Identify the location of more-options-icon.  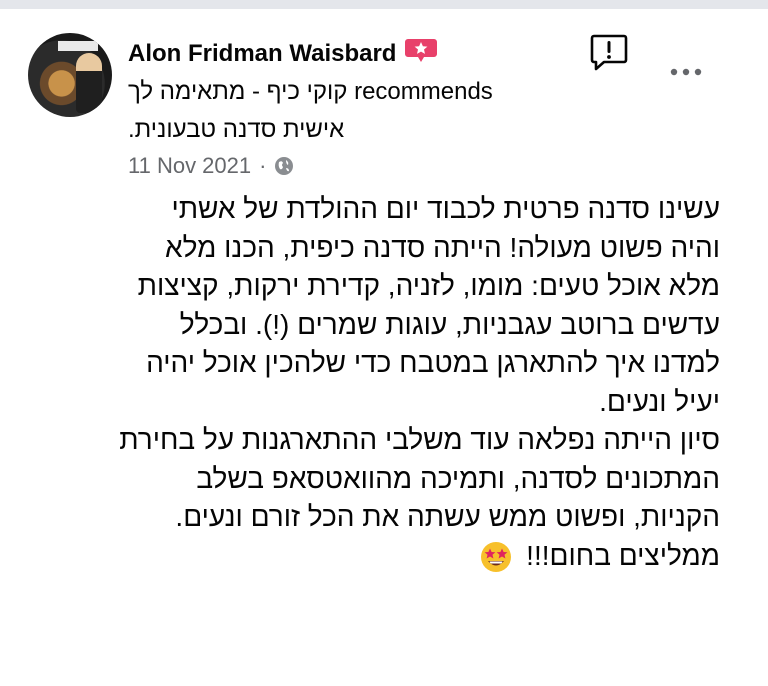
(686, 72).